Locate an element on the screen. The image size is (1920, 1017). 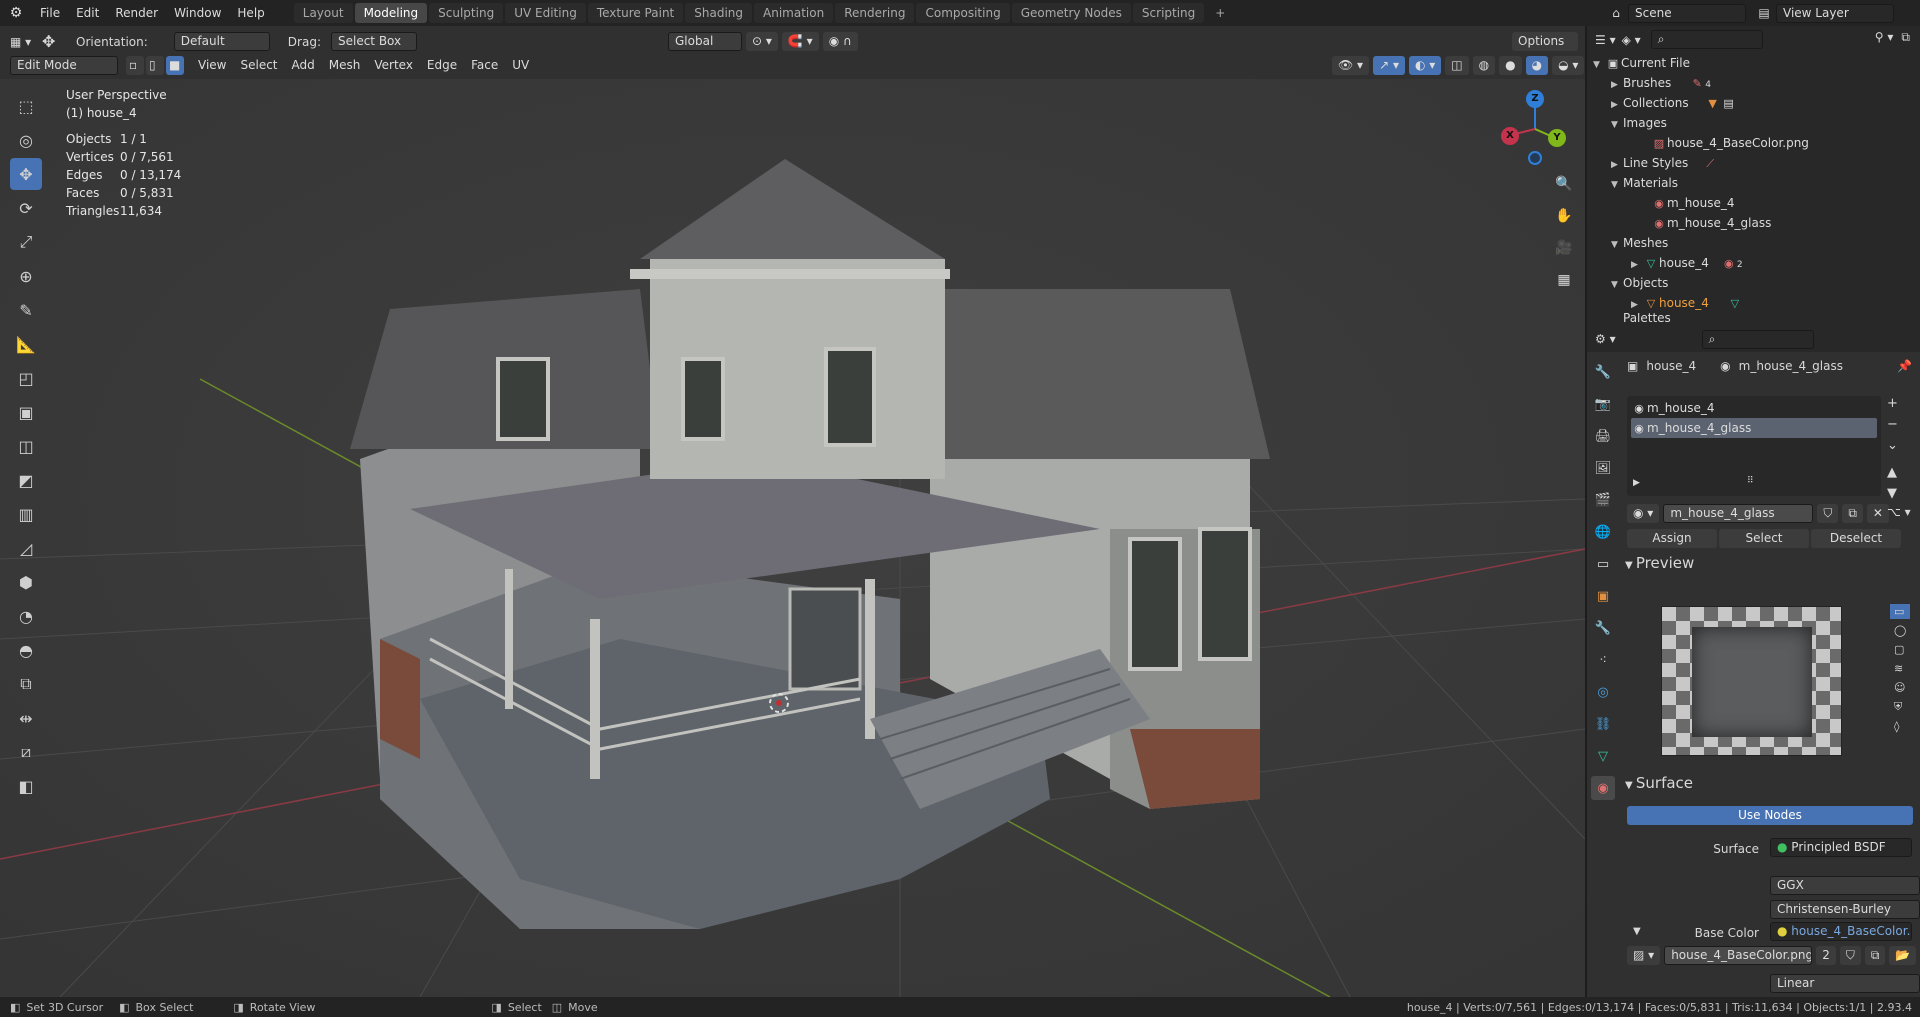
outliner-materials: ▼ Materials is located at coordinates (1644, 183).